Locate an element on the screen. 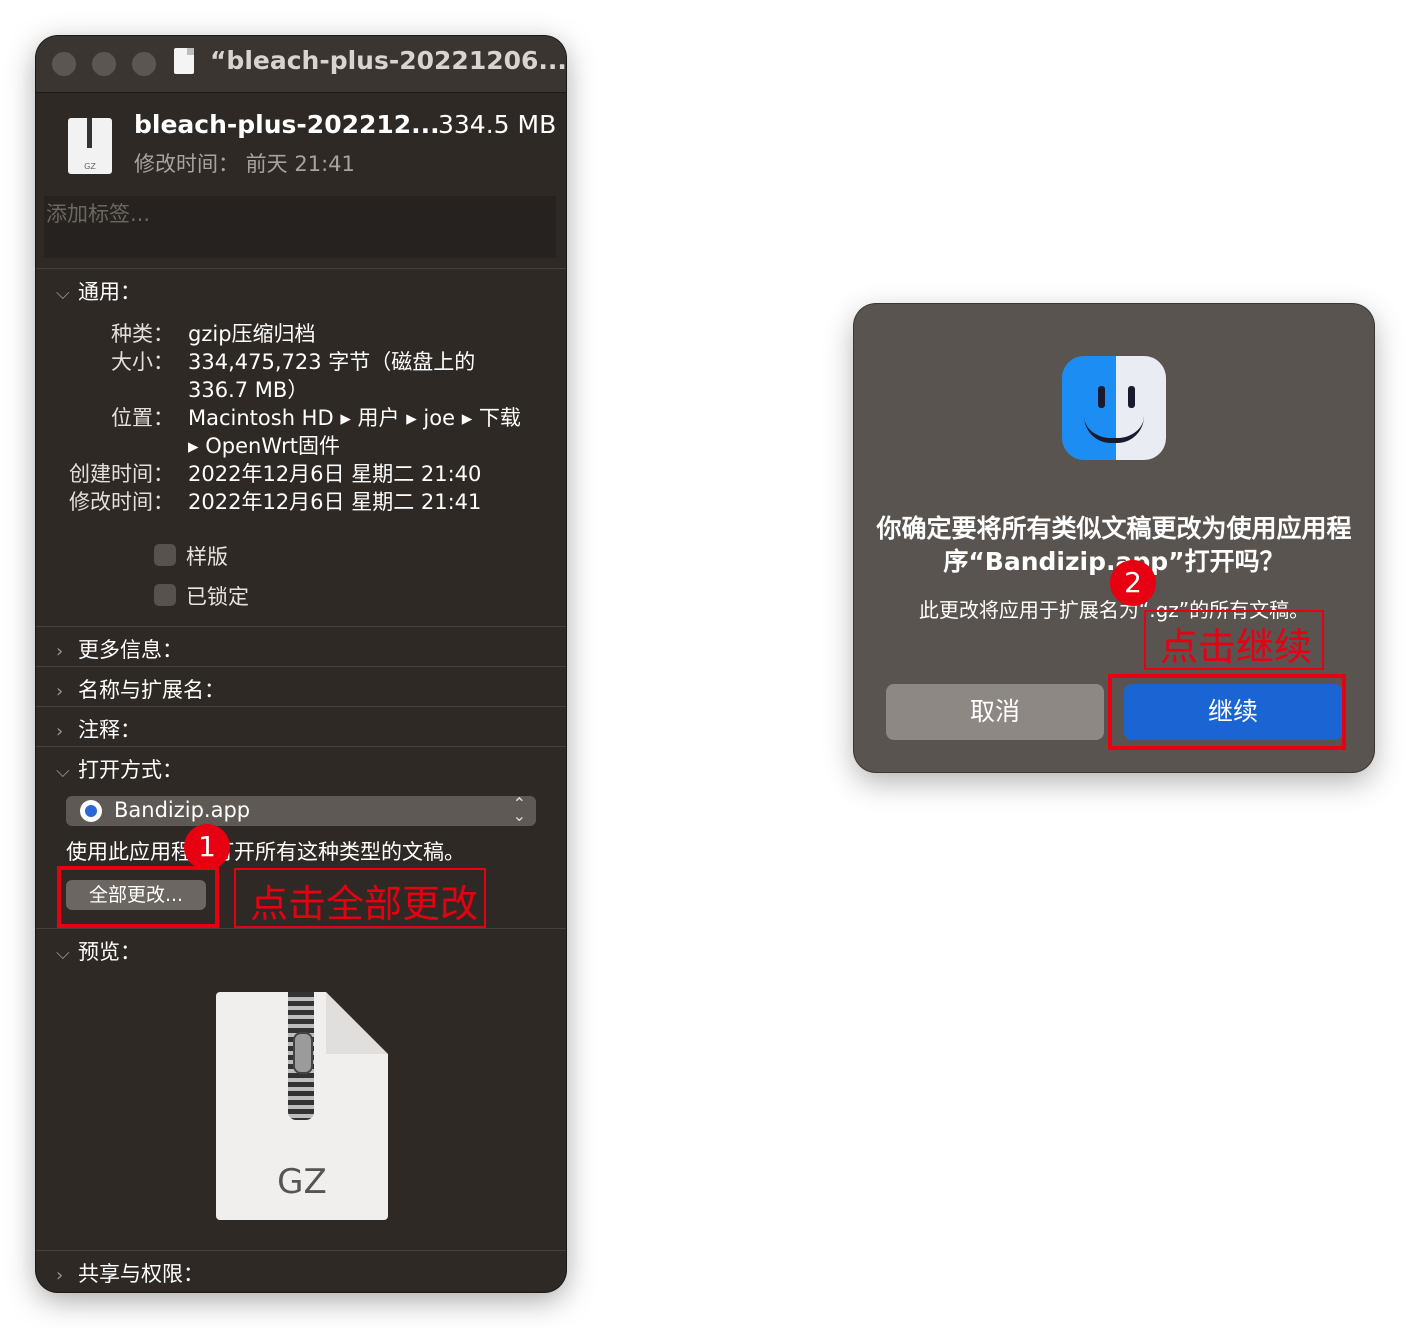 The width and height of the screenshot is (1410, 1328). annotation-box-continue is located at coordinates (1227, 712).